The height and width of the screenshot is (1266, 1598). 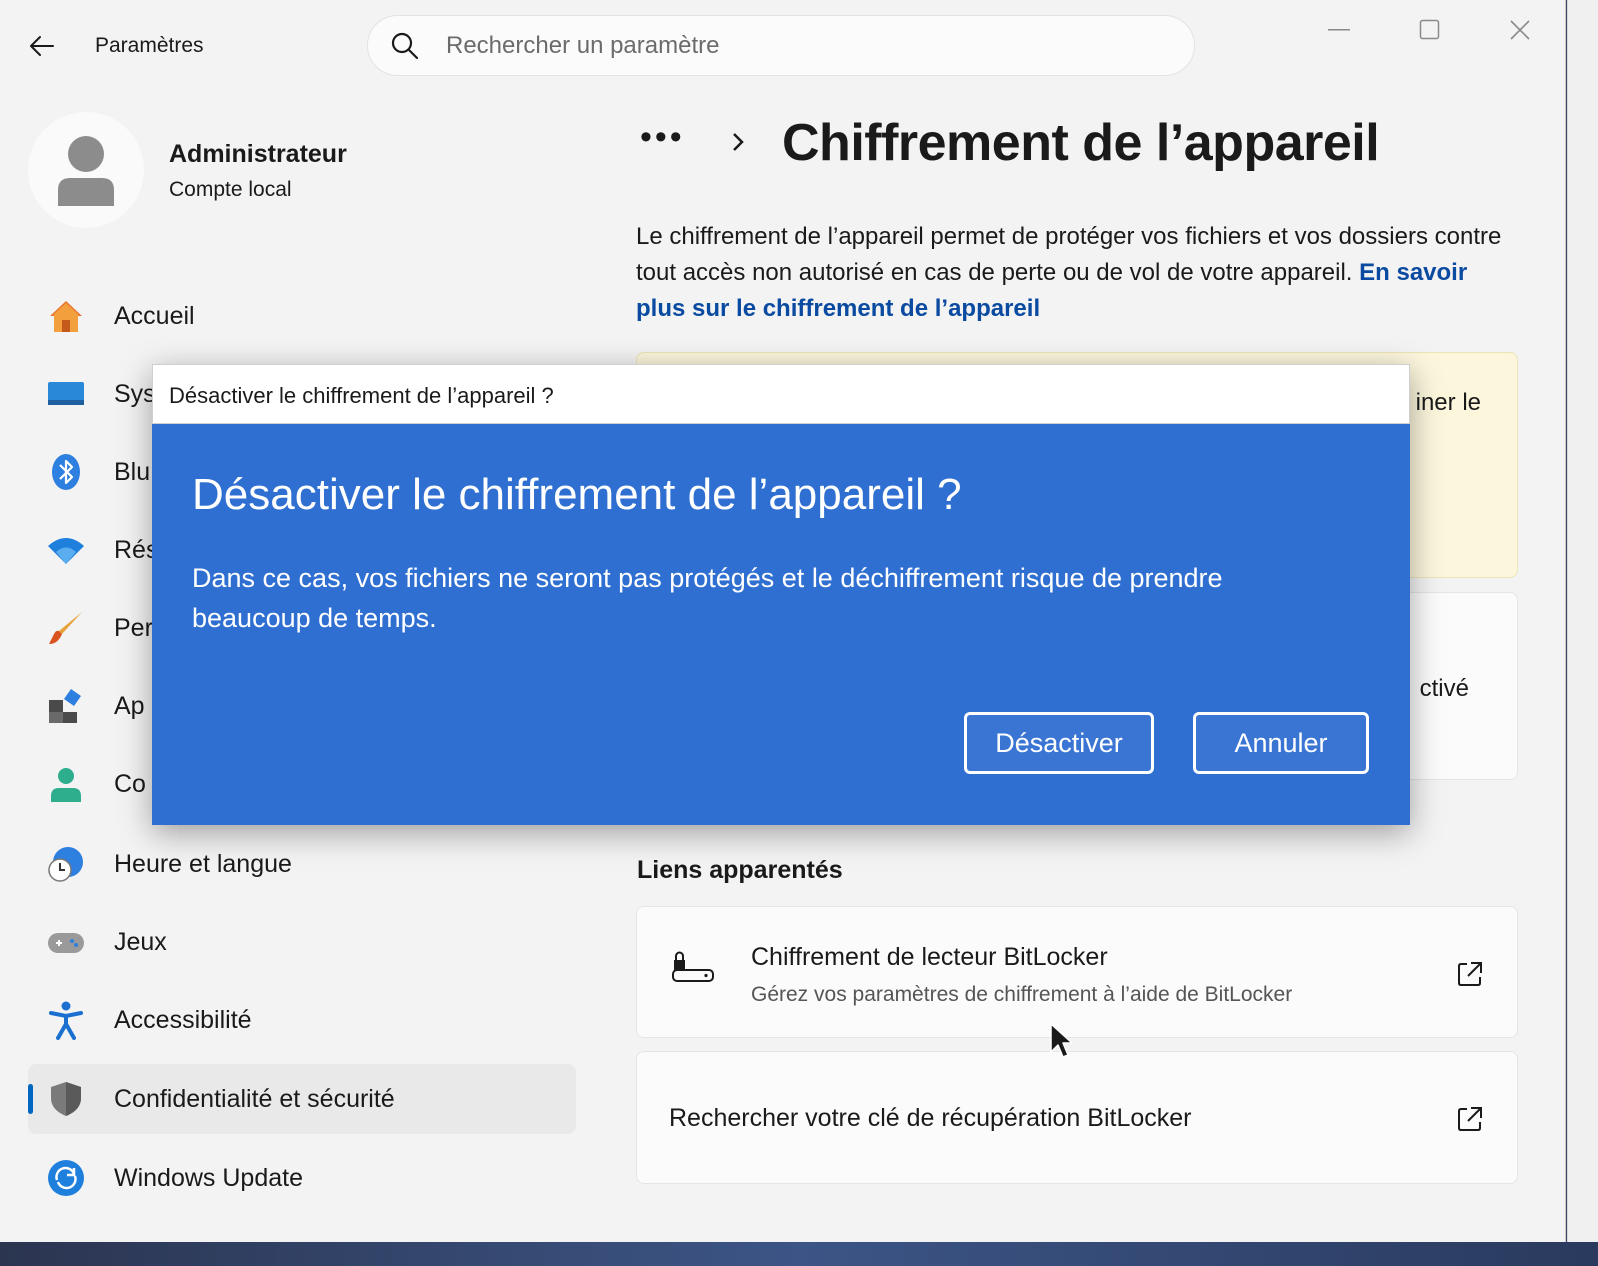 What do you see at coordinates (129, 706) in the screenshot?
I see `sidebar-item-label: Ap` at bounding box center [129, 706].